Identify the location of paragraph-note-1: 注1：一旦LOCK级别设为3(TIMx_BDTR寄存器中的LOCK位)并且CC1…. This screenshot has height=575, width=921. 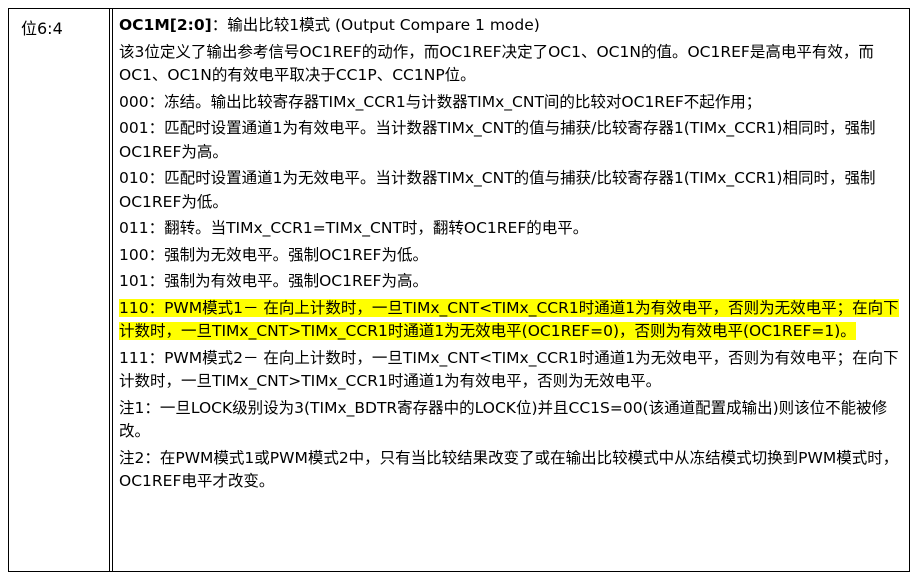
(503, 419).